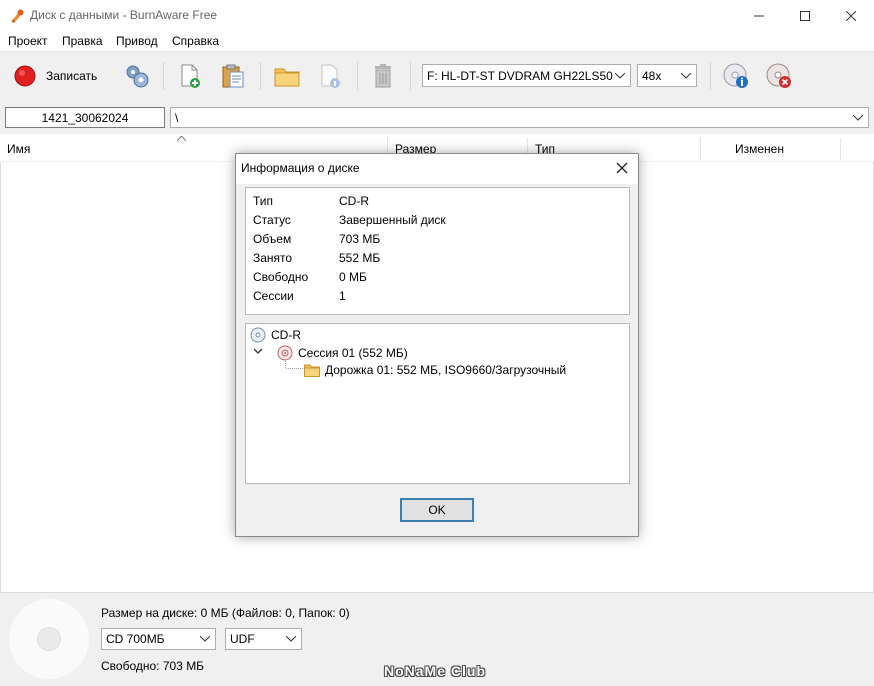  I want to click on speed-select: 48x, so click(667, 75).